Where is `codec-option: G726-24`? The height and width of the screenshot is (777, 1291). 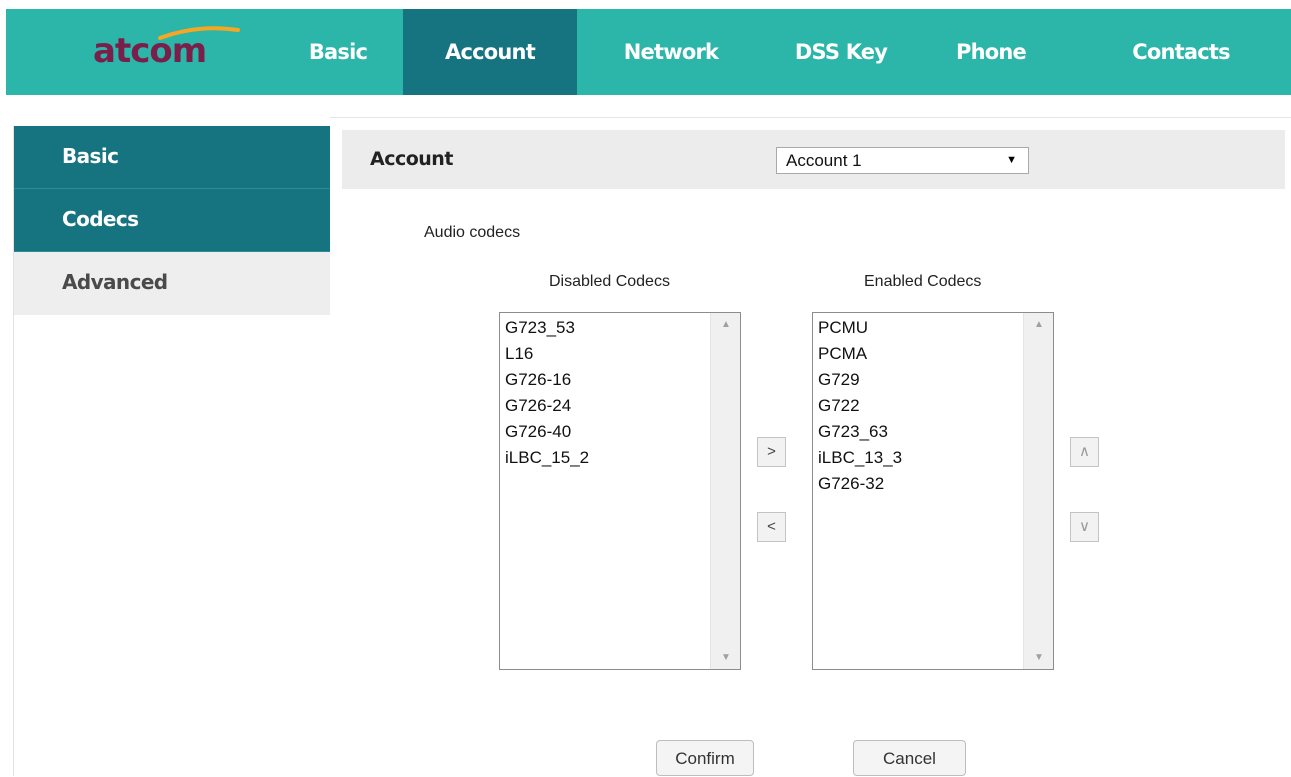
codec-option: G726-24 is located at coordinates (547, 406).